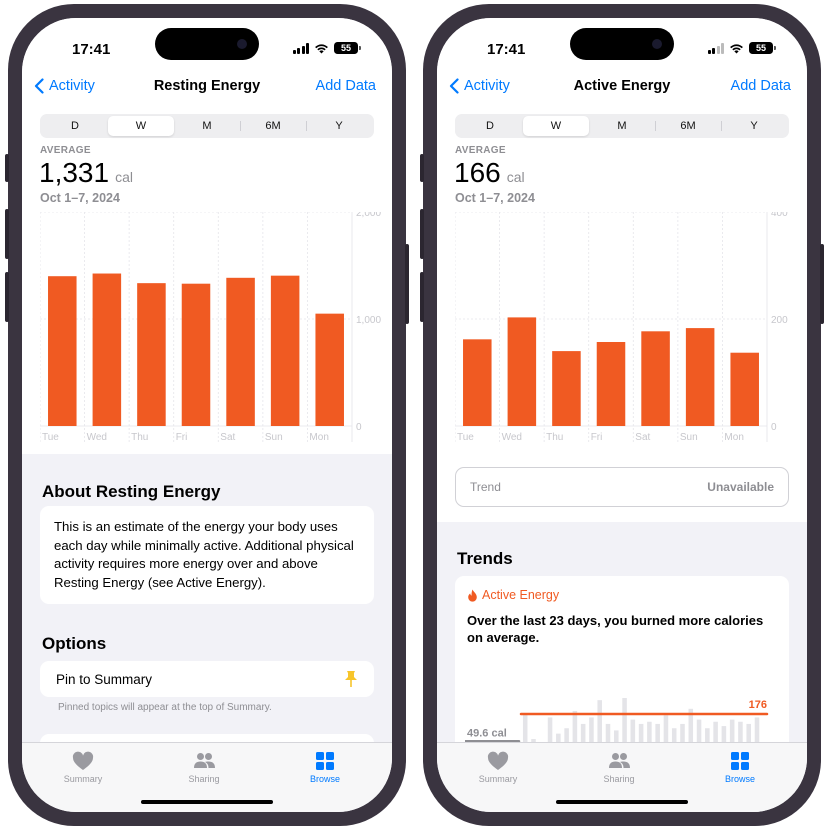 The image size is (830, 830). What do you see at coordinates (274, 437) in the screenshot?
I see `x-tick-label: Sun` at bounding box center [274, 437].